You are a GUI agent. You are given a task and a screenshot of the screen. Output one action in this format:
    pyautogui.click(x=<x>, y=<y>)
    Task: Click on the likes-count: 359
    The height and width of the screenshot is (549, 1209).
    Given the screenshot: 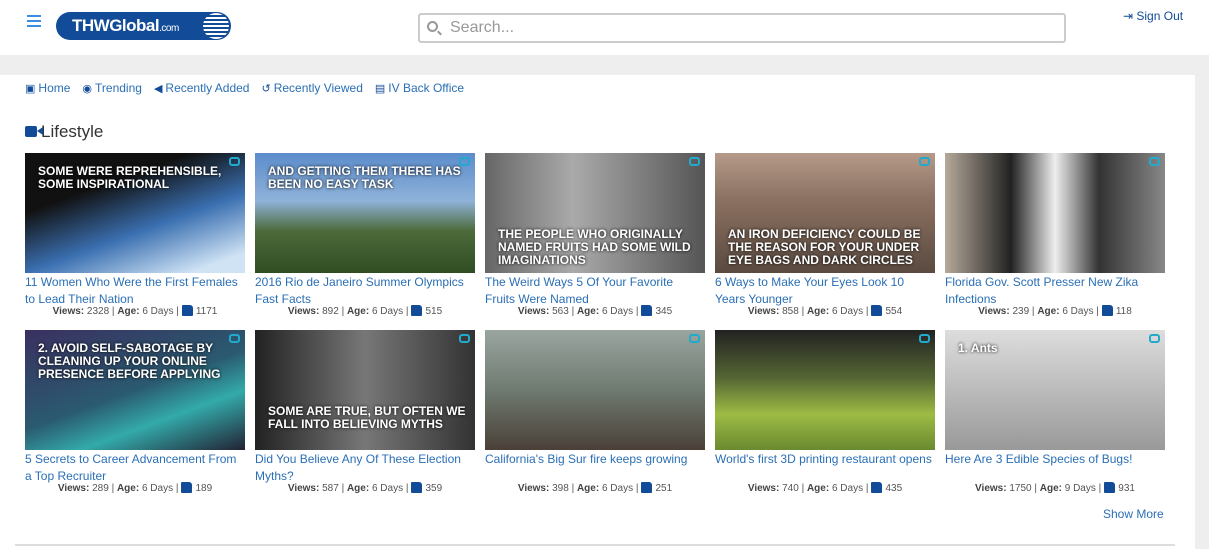 What is the action you would take?
    pyautogui.click(x=434, y=488)
    